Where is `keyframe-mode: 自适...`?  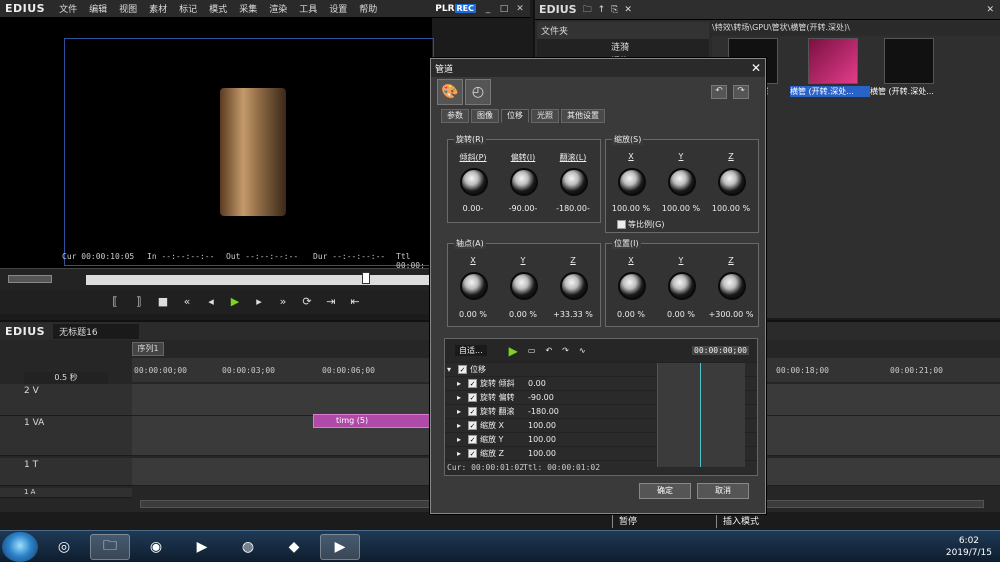
keyframe-mode: 自适... is located at coordinates (471, 350).